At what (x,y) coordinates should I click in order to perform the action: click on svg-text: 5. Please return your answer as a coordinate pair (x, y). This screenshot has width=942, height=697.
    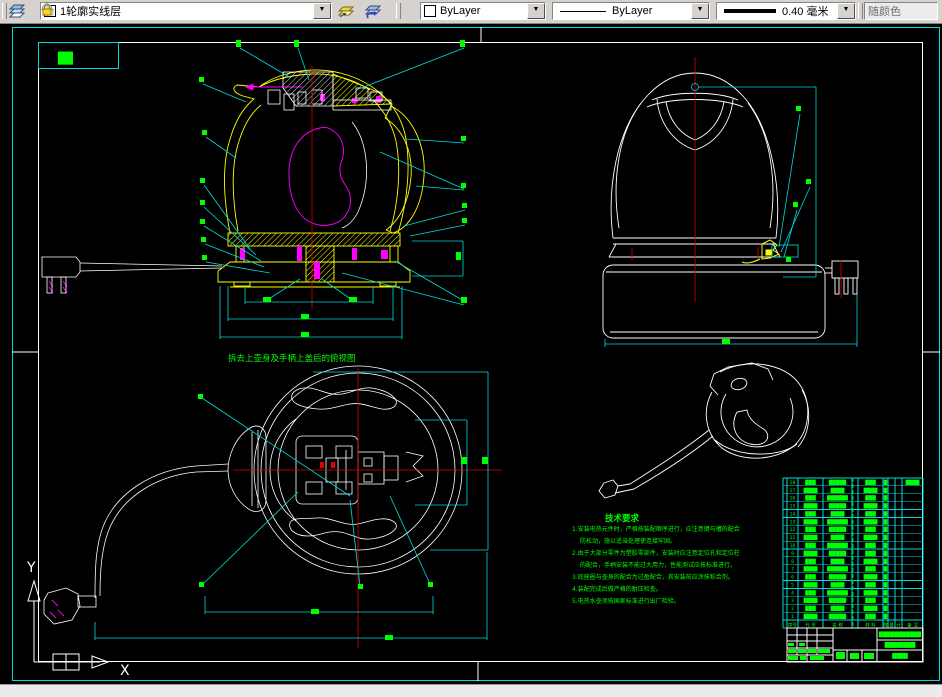
    Looking at the image, I should click on (792, 585).